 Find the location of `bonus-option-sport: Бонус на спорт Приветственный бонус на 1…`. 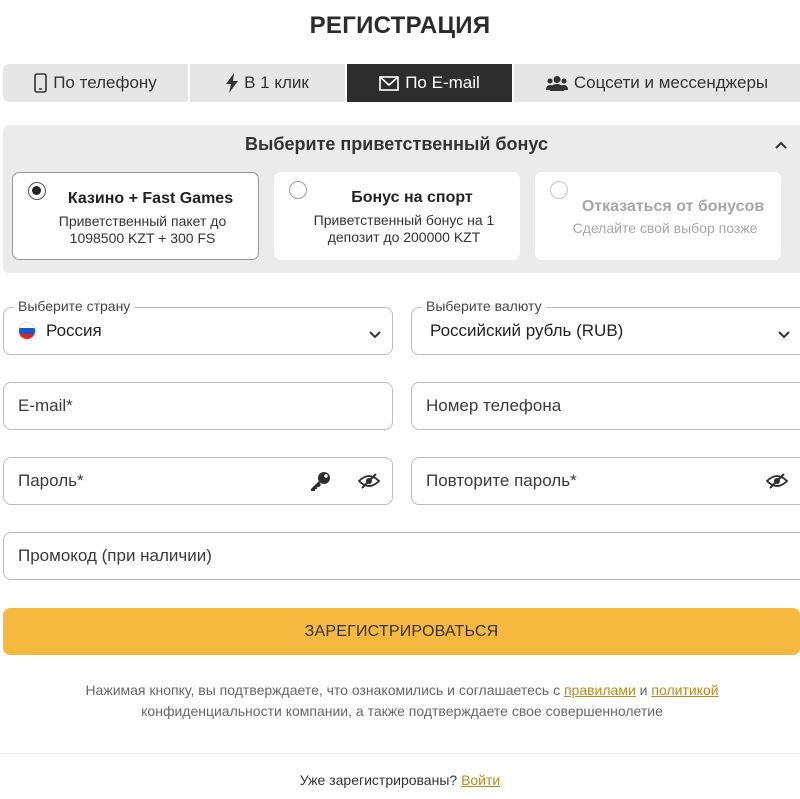

bonus-option-sport: Бонус на спорт Приветственный бонус на 1… is located at coordinates (397, 216).